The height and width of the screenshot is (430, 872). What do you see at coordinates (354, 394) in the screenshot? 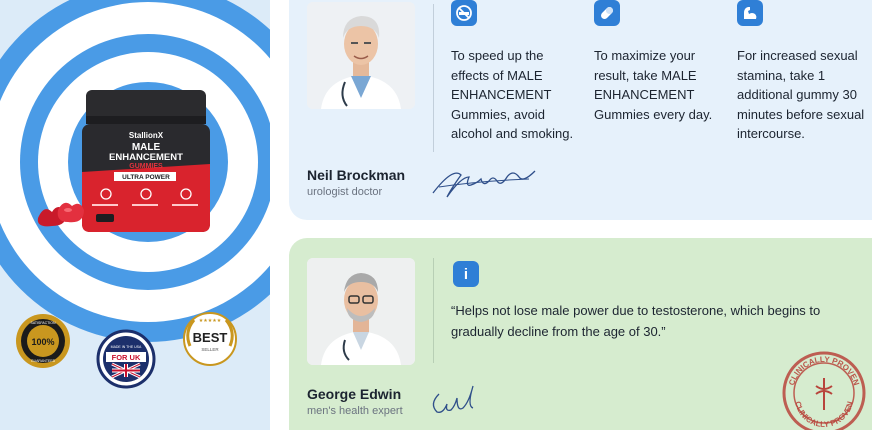
I see `doctor-name: George Edwin` at bounding box center [354, 394].